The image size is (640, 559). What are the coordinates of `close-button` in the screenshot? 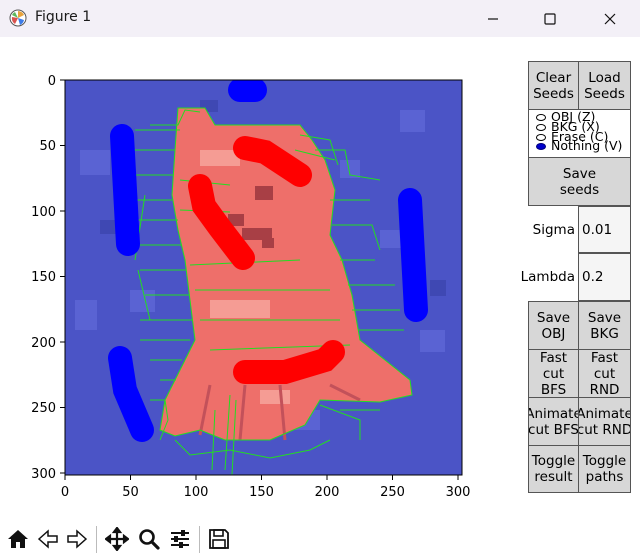 It's located at (610, 18).